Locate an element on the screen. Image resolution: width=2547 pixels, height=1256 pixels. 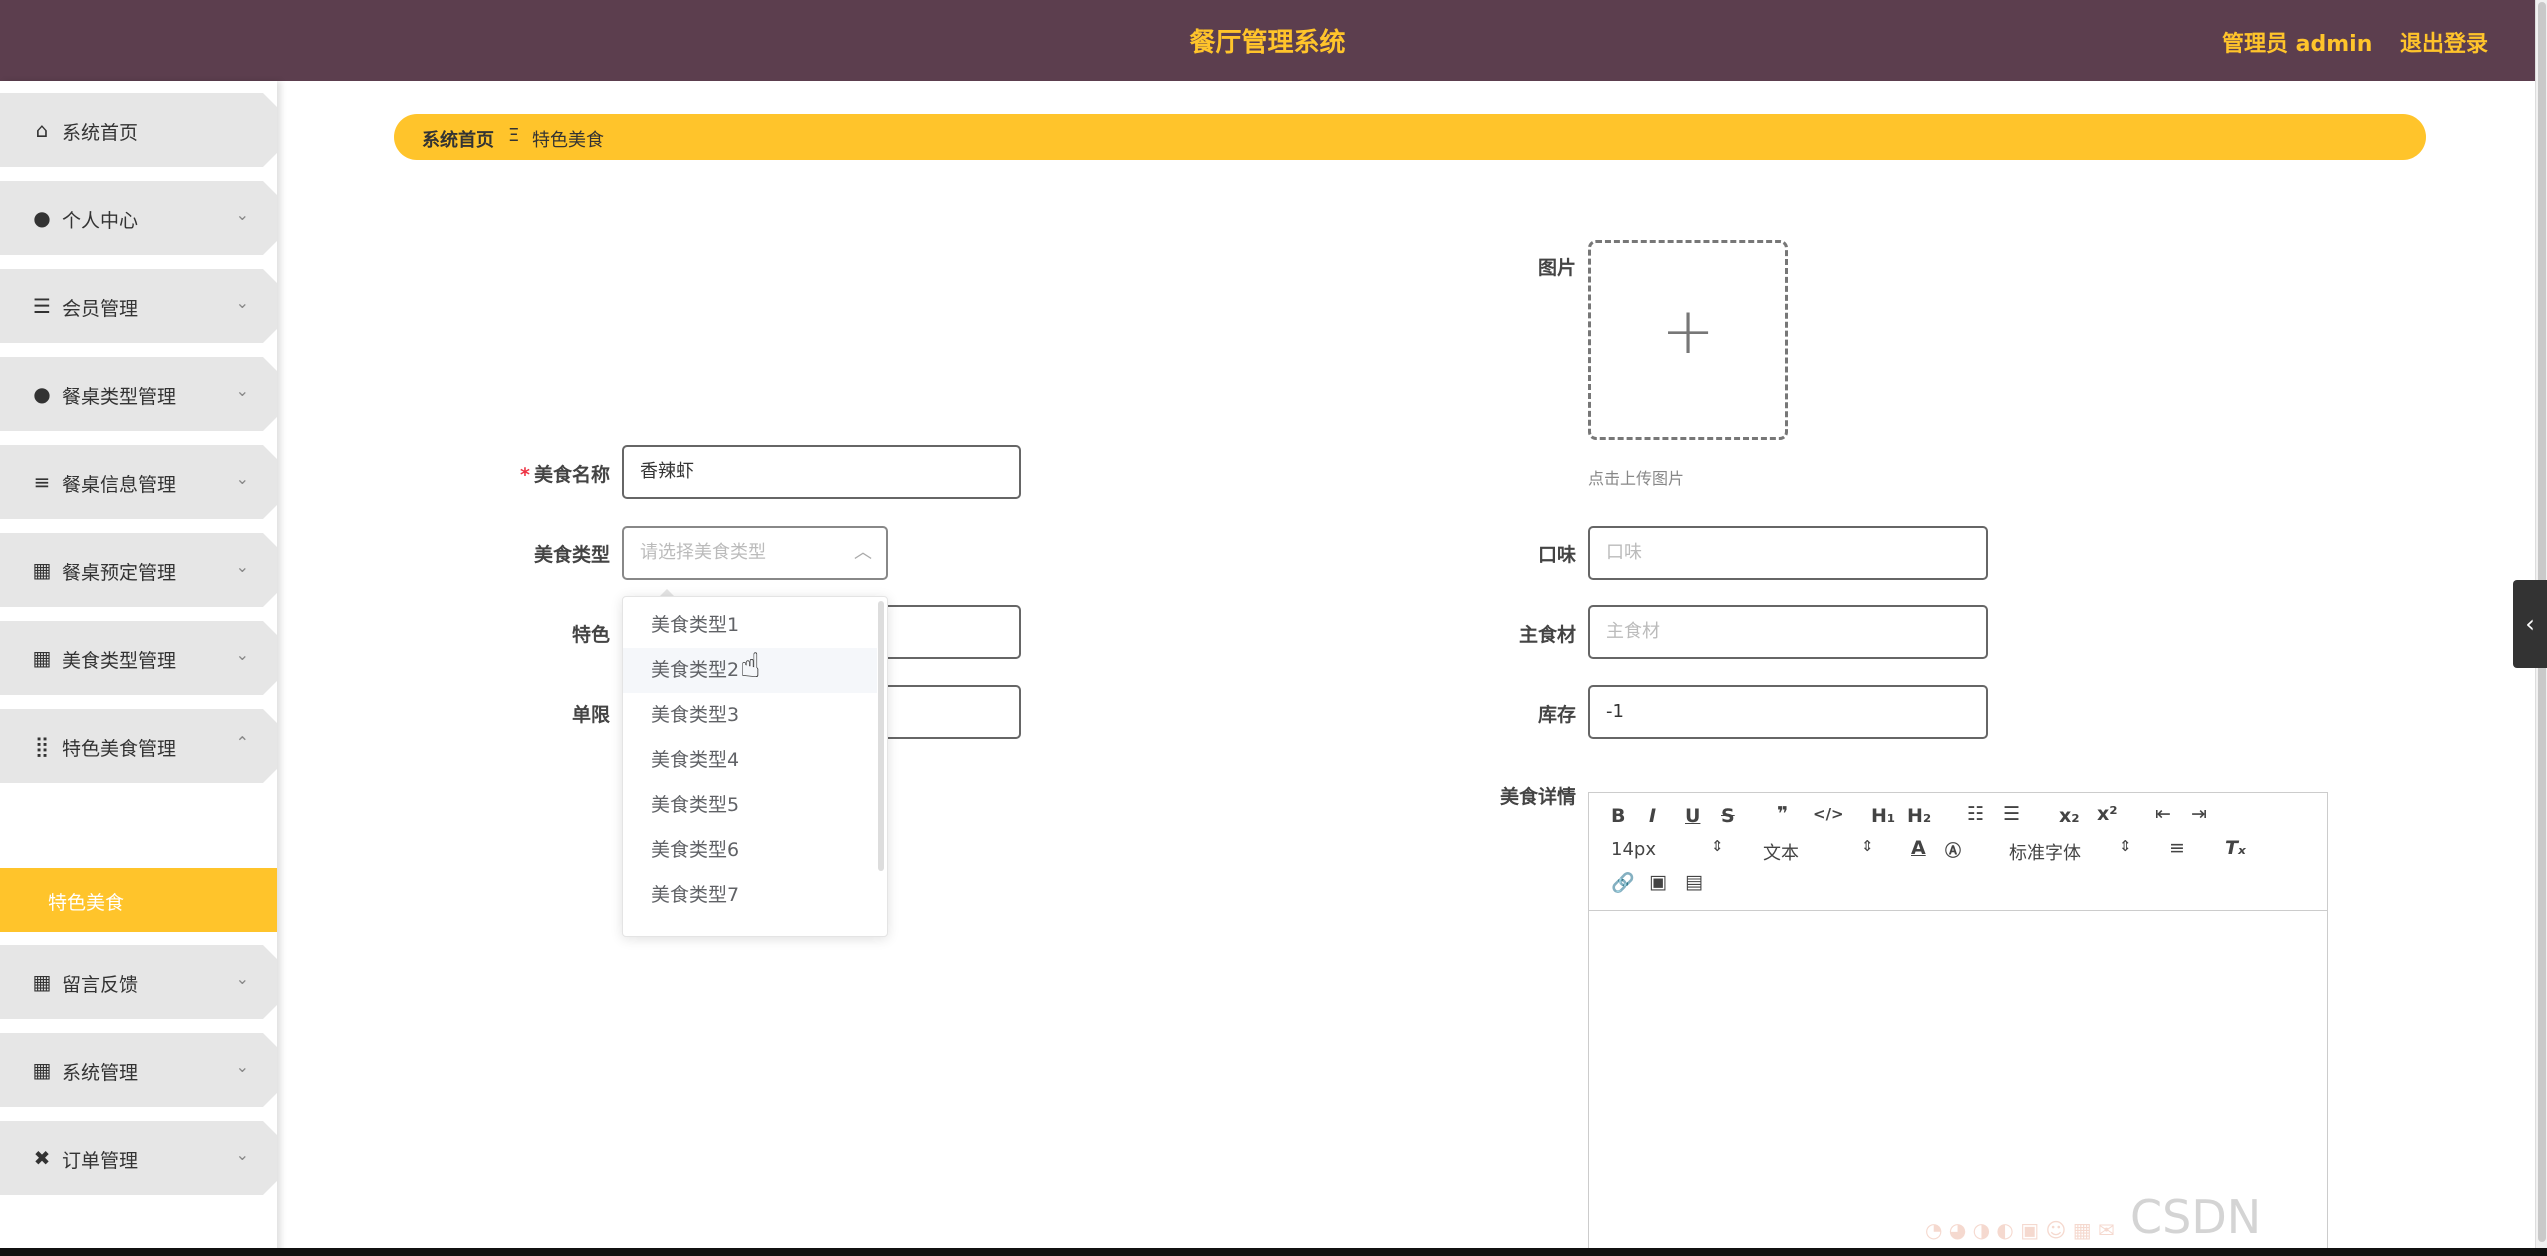
paragraph-select: 文本 is located at coordinates (1781, 852).